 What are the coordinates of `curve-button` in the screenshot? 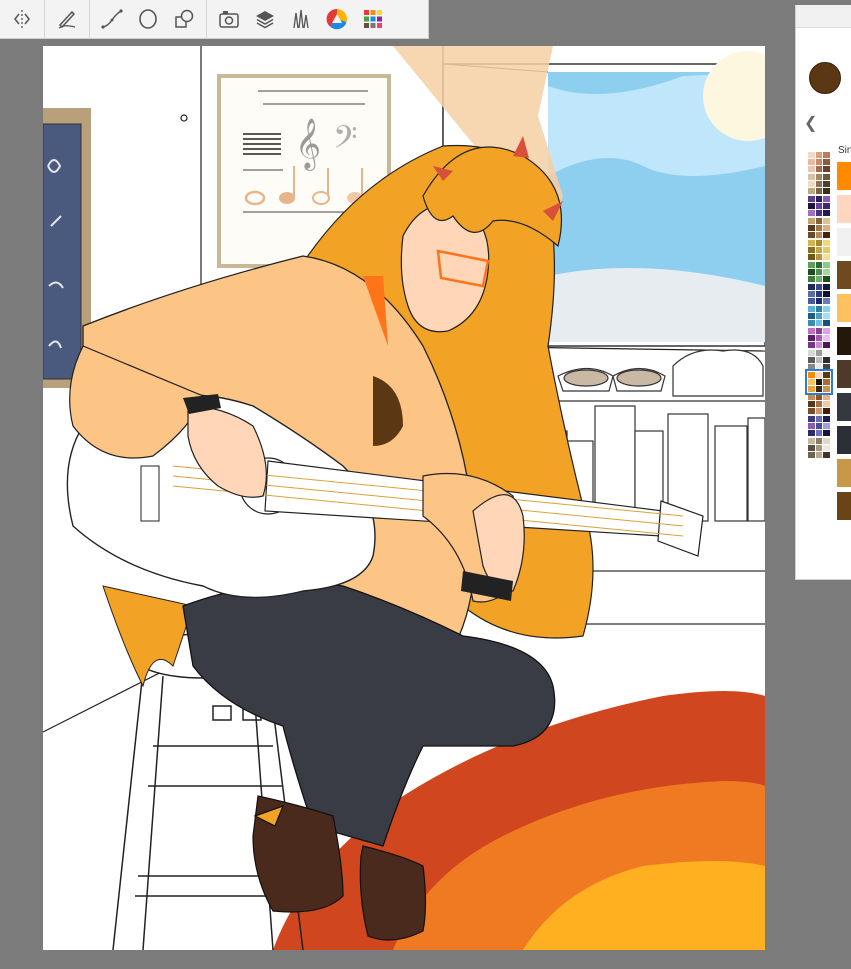 It's located at (112, 19).